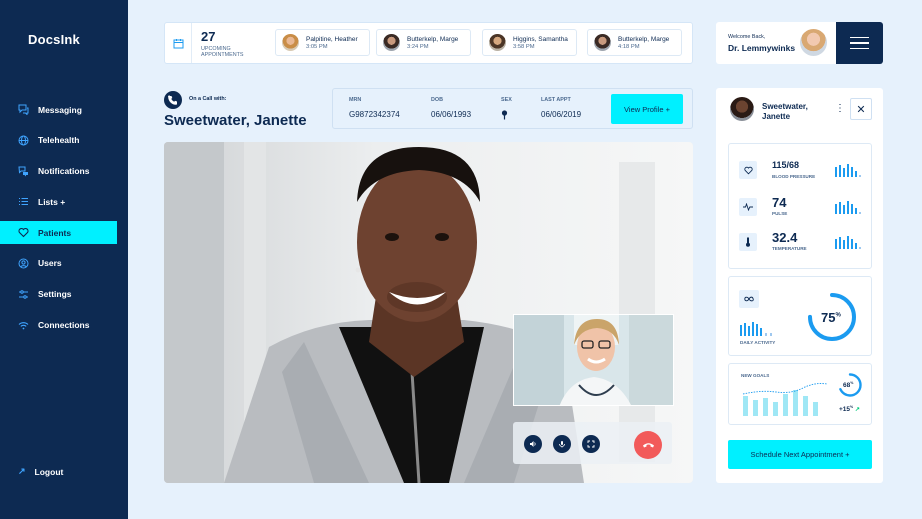 The height and width of the screenshot is (519, 922). What do you see at coordinates (849, 409) in the screenshot?
I see `goals-delta: +15% ↗` at bounding box center [849, 409].